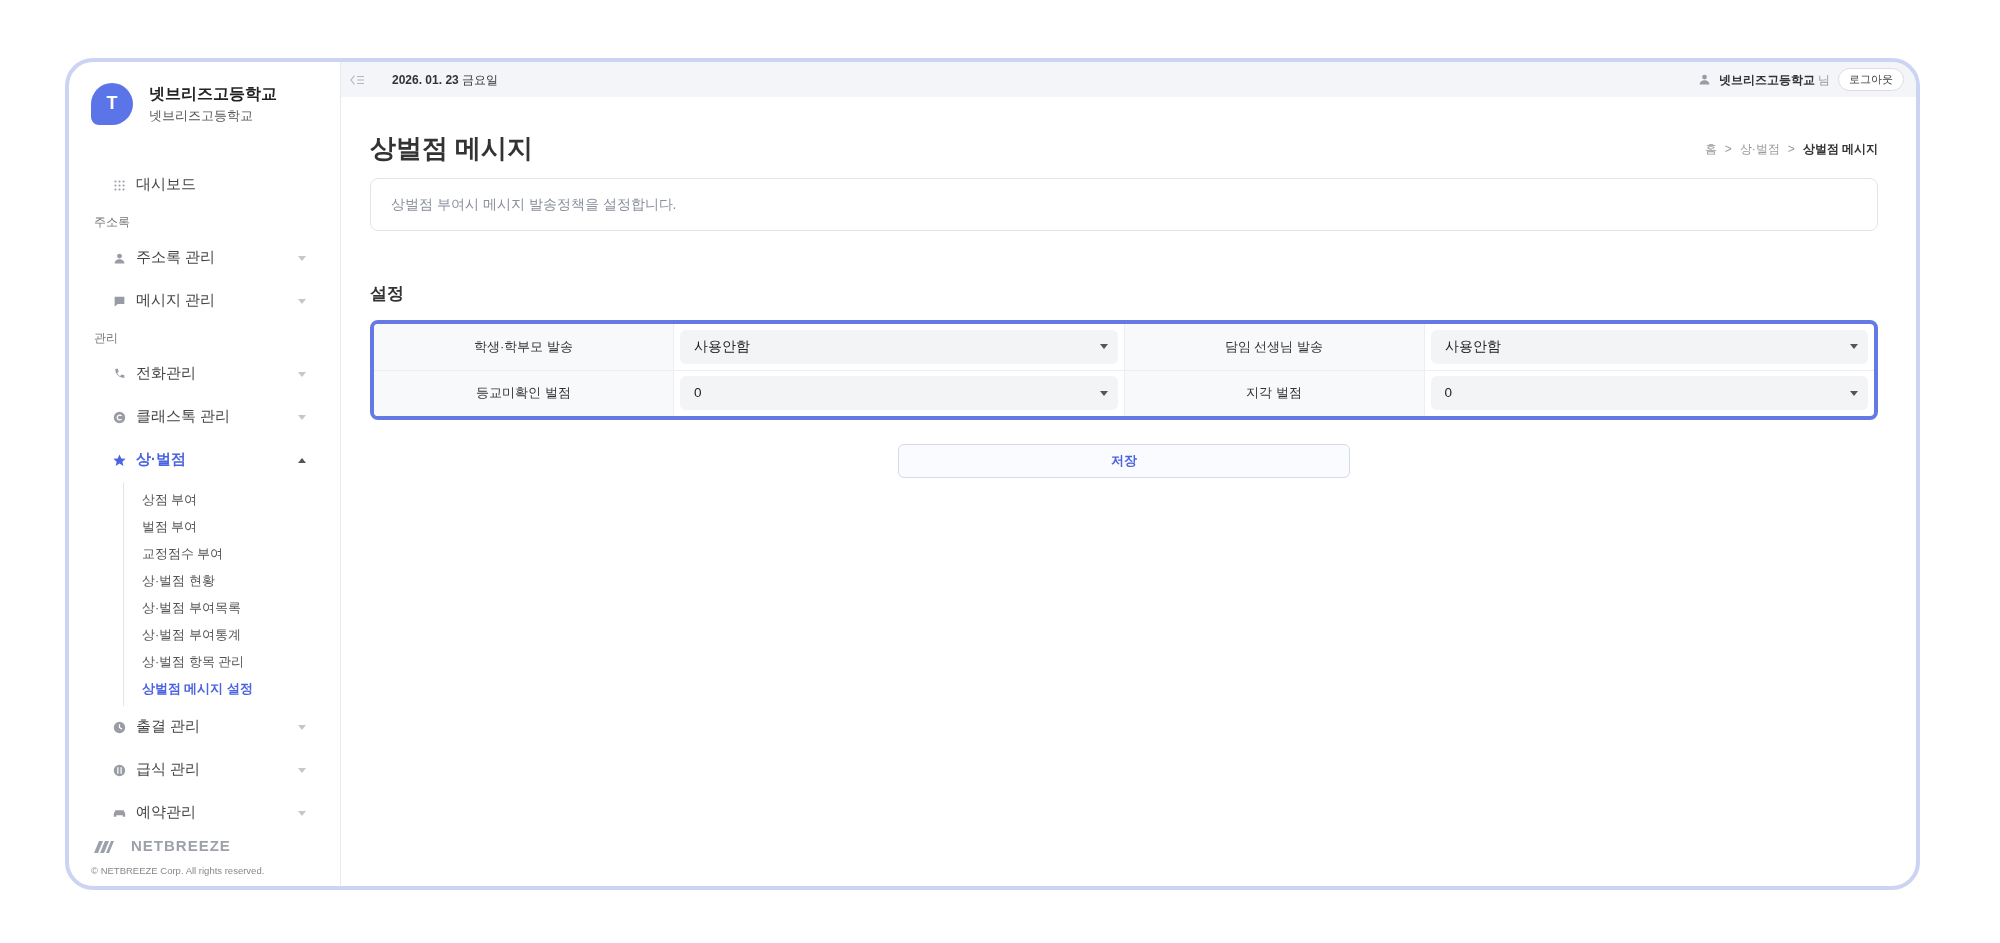 The image size is (2000, 943). I want to click on logo-icon, so click(104, 846).